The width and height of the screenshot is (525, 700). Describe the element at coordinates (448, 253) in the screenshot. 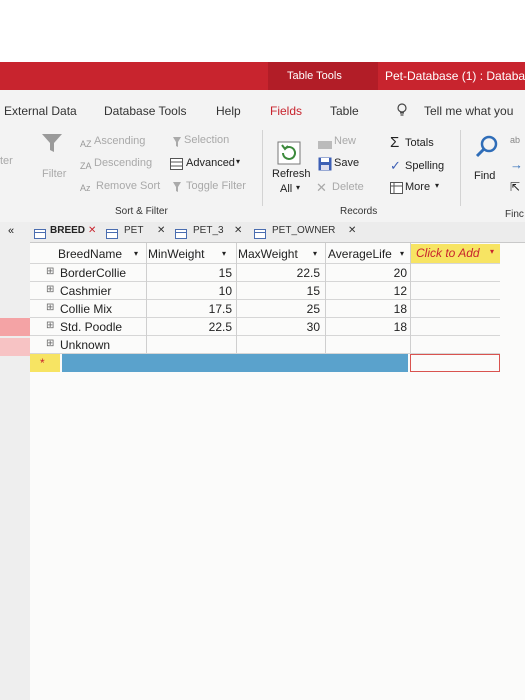

I see `click-to-add-label: Click to Add` at that location.